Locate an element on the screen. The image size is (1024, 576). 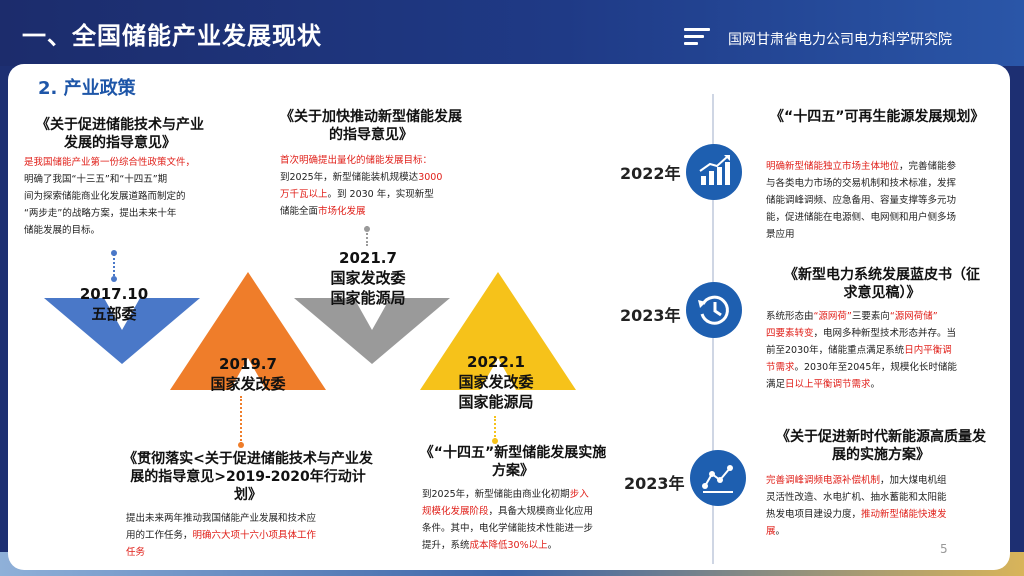
body-line: 储能发展的目标。 is located at coordinates (124, 230).